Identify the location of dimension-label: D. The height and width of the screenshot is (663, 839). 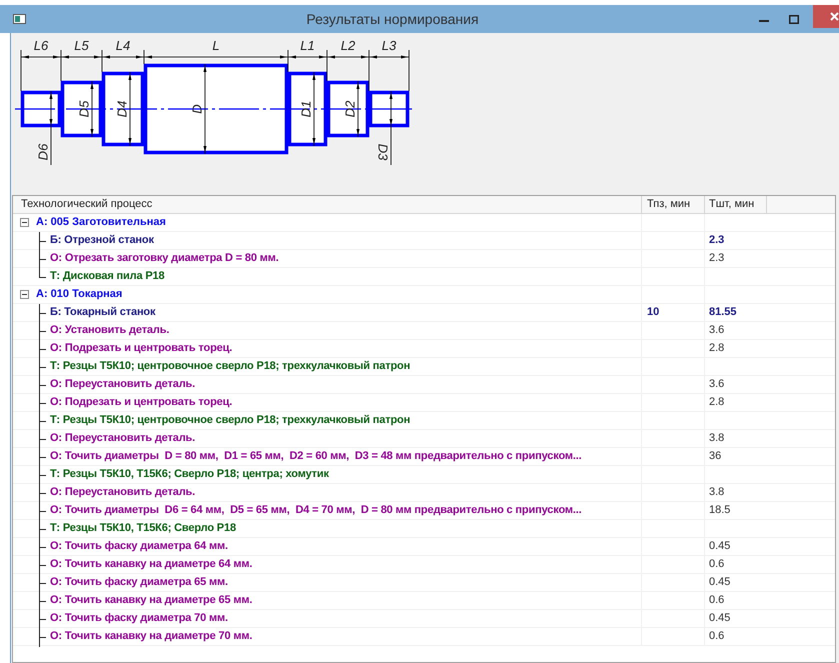
(197, 109).